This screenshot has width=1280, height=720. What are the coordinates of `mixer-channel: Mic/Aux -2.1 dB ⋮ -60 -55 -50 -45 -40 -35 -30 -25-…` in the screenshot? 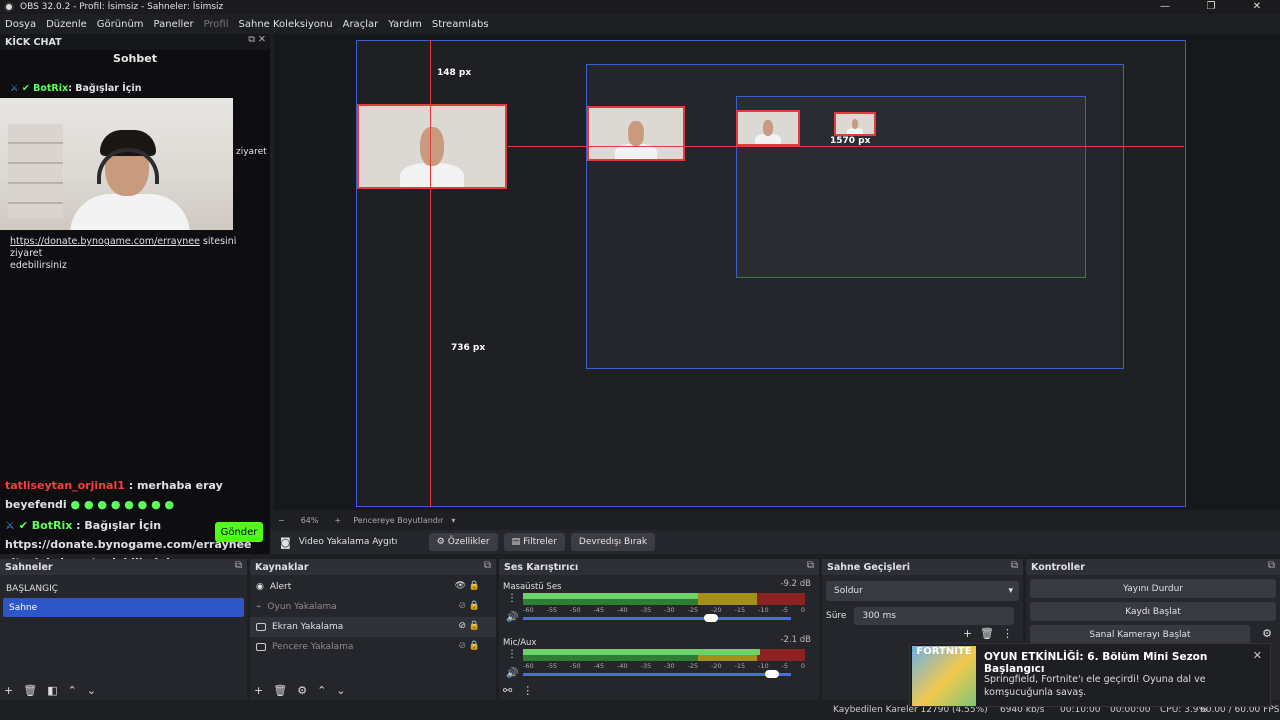 It's located at (659, 661).